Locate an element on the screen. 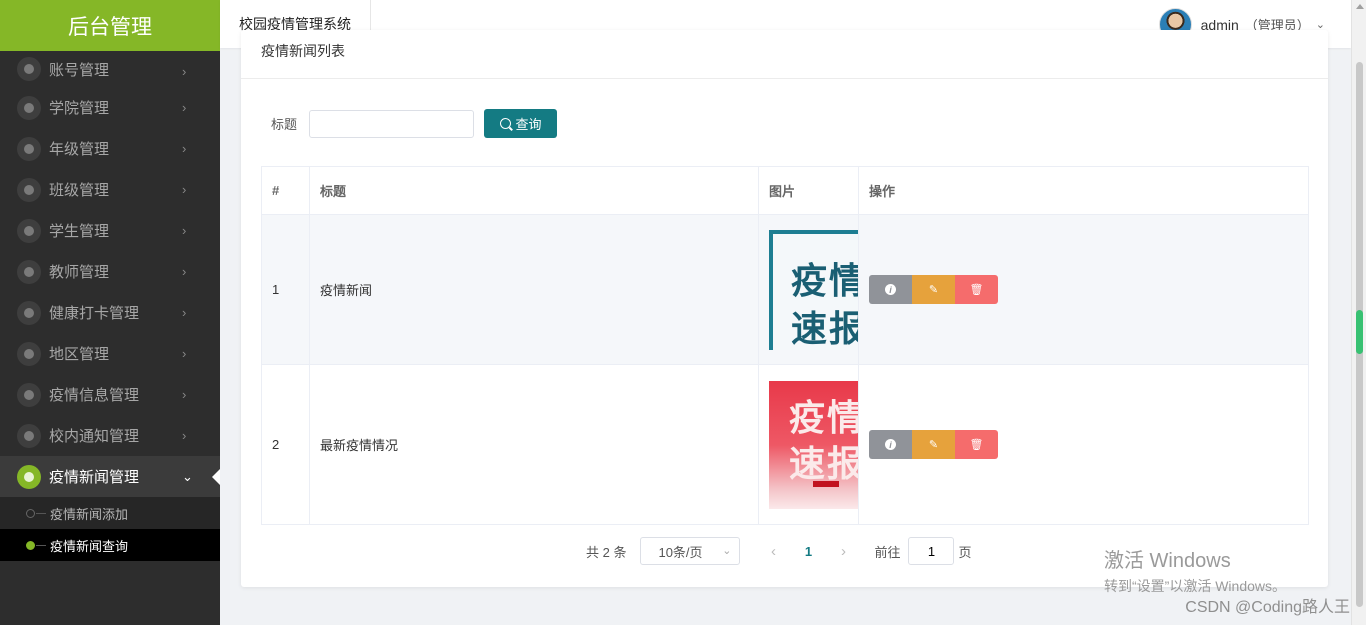 This screenshot has width=1366, height=625. row-index: 2 is located at coordinates (285, 444).